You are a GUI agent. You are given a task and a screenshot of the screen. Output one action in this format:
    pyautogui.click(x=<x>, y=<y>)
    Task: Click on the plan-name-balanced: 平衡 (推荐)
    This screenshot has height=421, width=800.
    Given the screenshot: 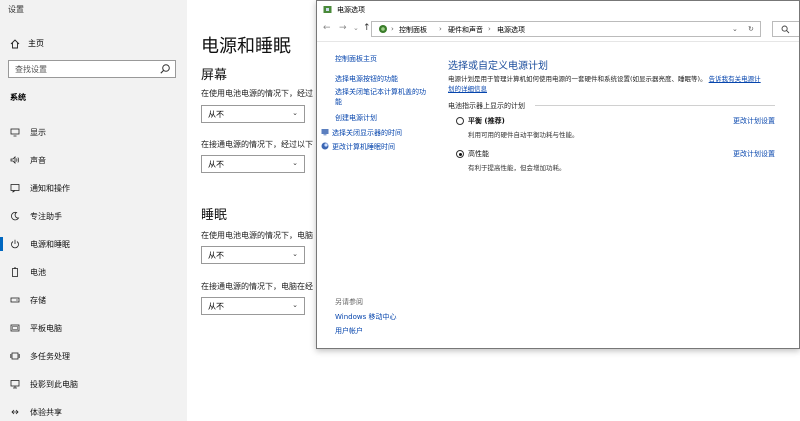 What is the action you would take?
    pyautogui.click(x=486, y=121)
    